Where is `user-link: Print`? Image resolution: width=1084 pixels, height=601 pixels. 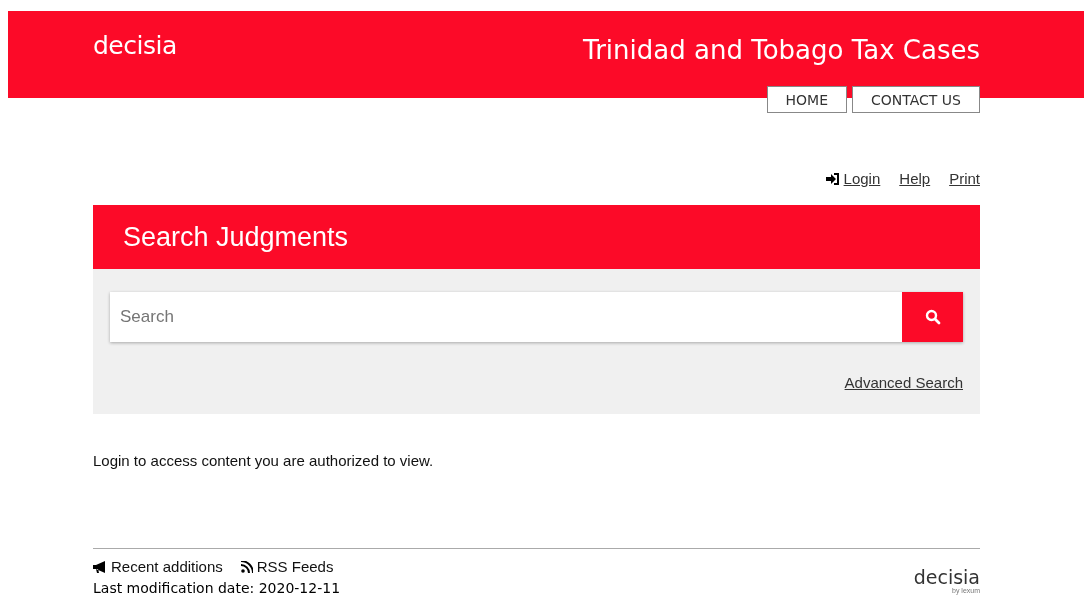
user-link: Print is located at coordinates (964, 178).